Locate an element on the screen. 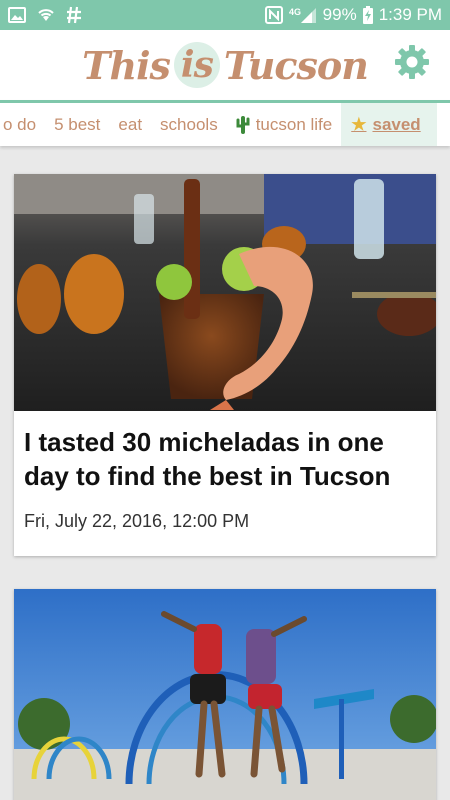 The image size is (450, 800). svg-text: 4G is located at coordinates (295, 12).